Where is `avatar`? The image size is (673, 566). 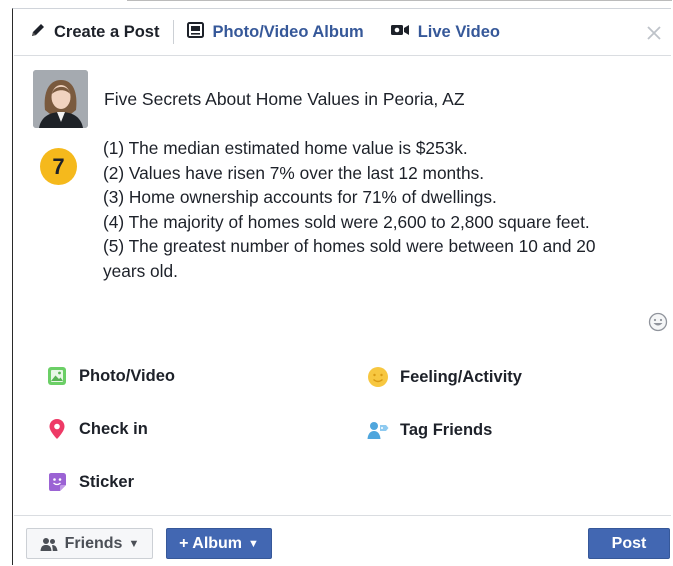 avatar is located at coordinates (60, 99).